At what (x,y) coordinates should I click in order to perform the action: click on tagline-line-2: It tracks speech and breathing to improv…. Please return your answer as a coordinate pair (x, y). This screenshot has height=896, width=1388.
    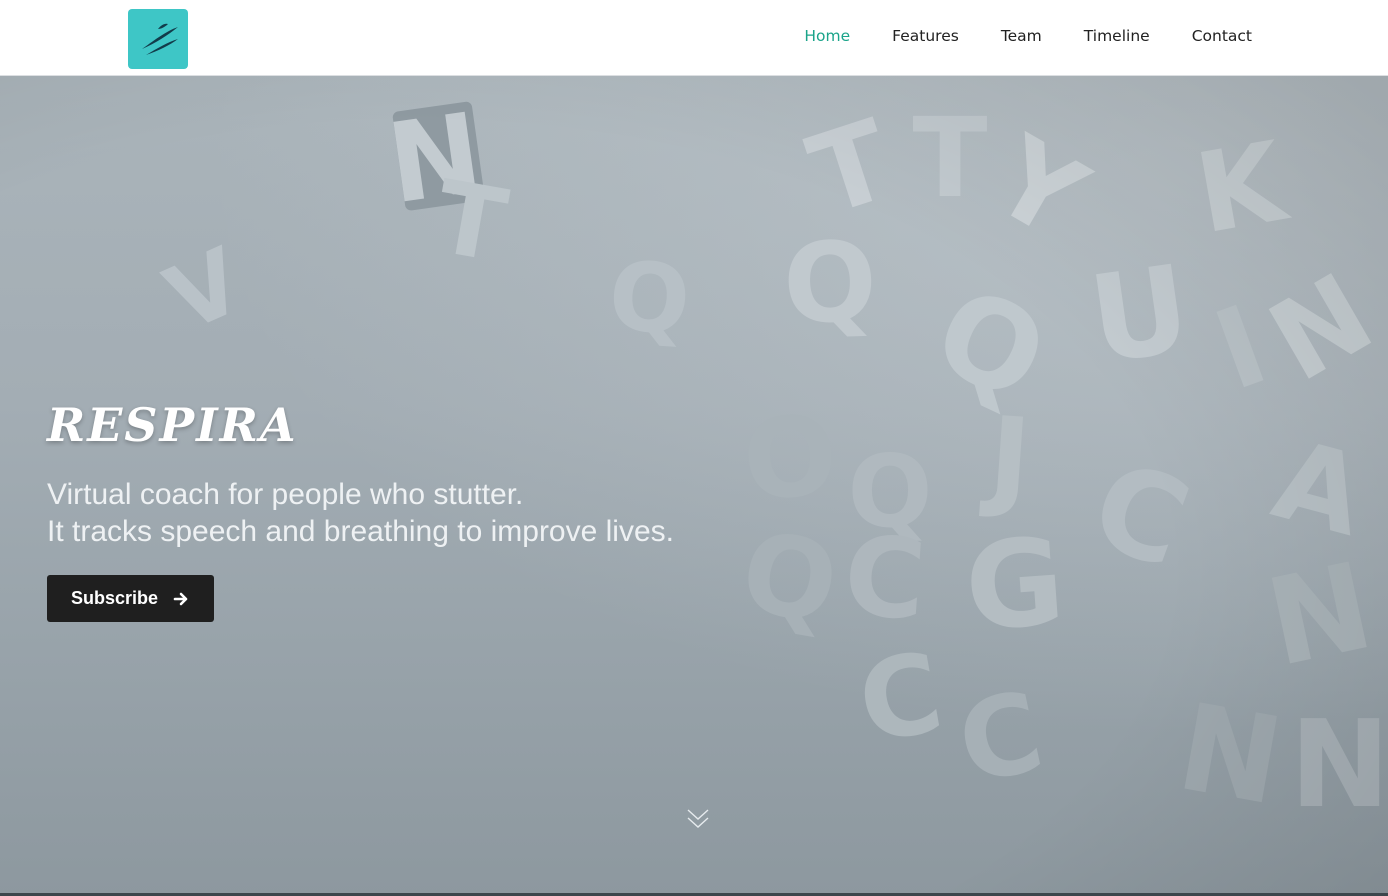
    Looking at the image, I should click on (360, 531).